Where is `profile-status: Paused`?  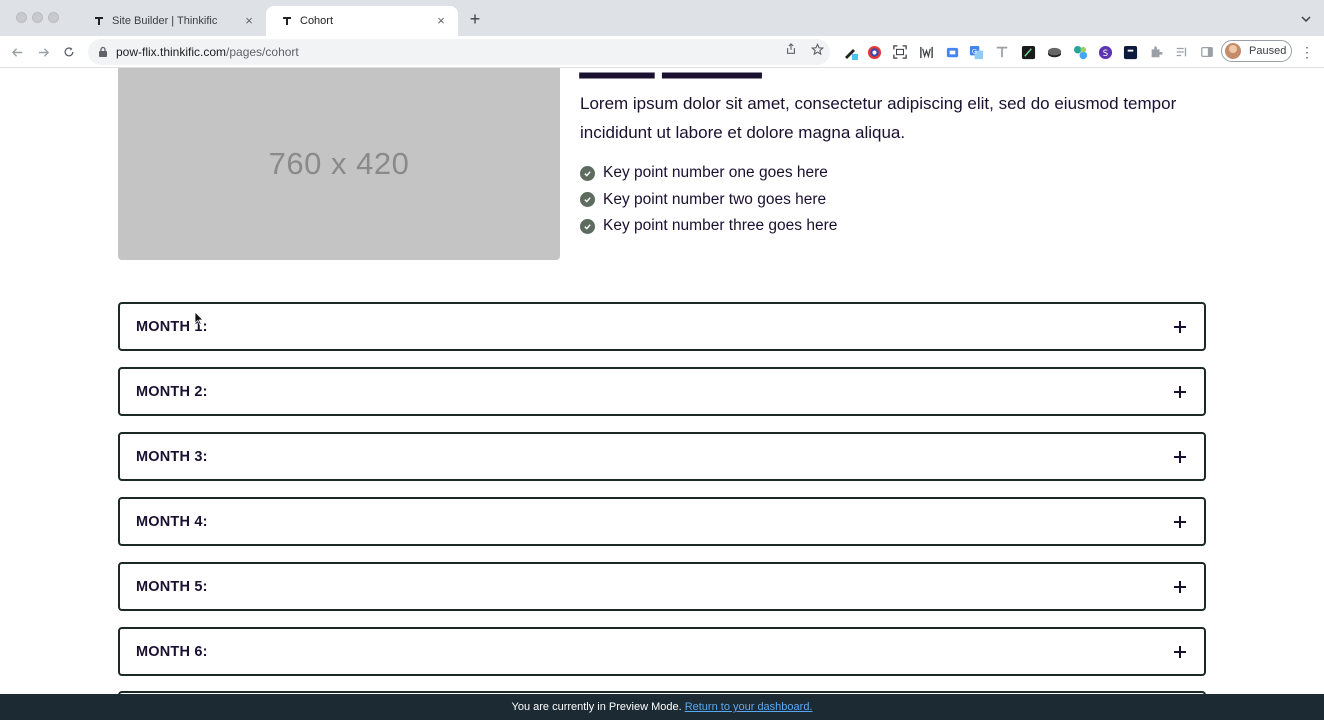
profile-status: Paused is located at coordinates (1268, 51).